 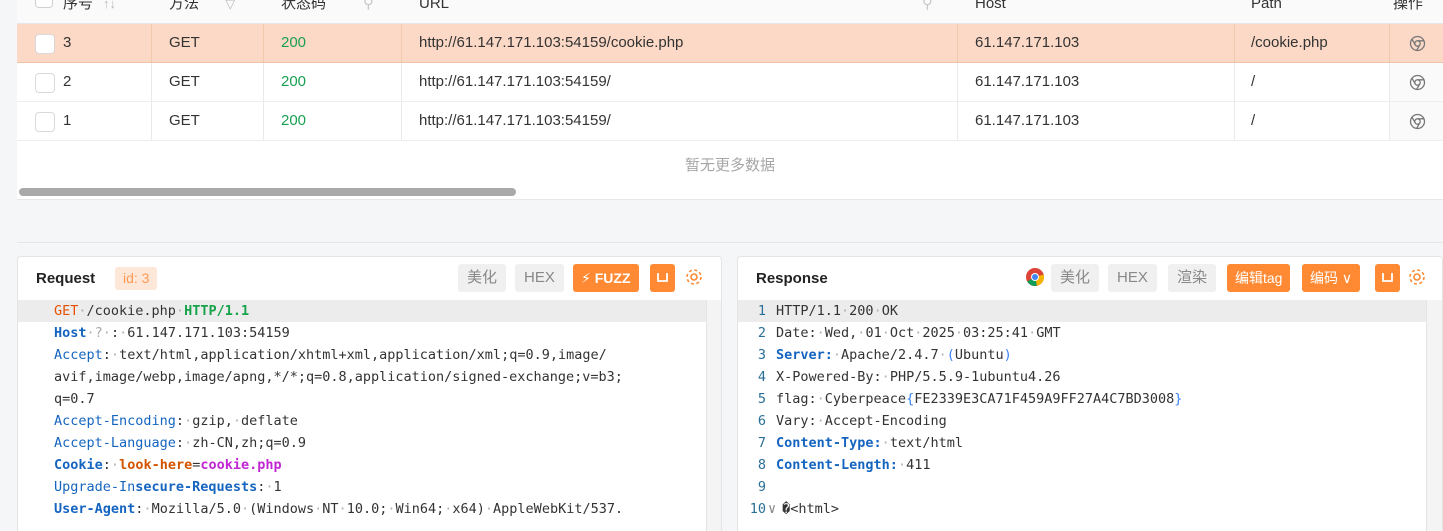 I want to click on code-line: Accept-Language:·zh-CN,zh;q=0.9, so click(x=180, y=443).